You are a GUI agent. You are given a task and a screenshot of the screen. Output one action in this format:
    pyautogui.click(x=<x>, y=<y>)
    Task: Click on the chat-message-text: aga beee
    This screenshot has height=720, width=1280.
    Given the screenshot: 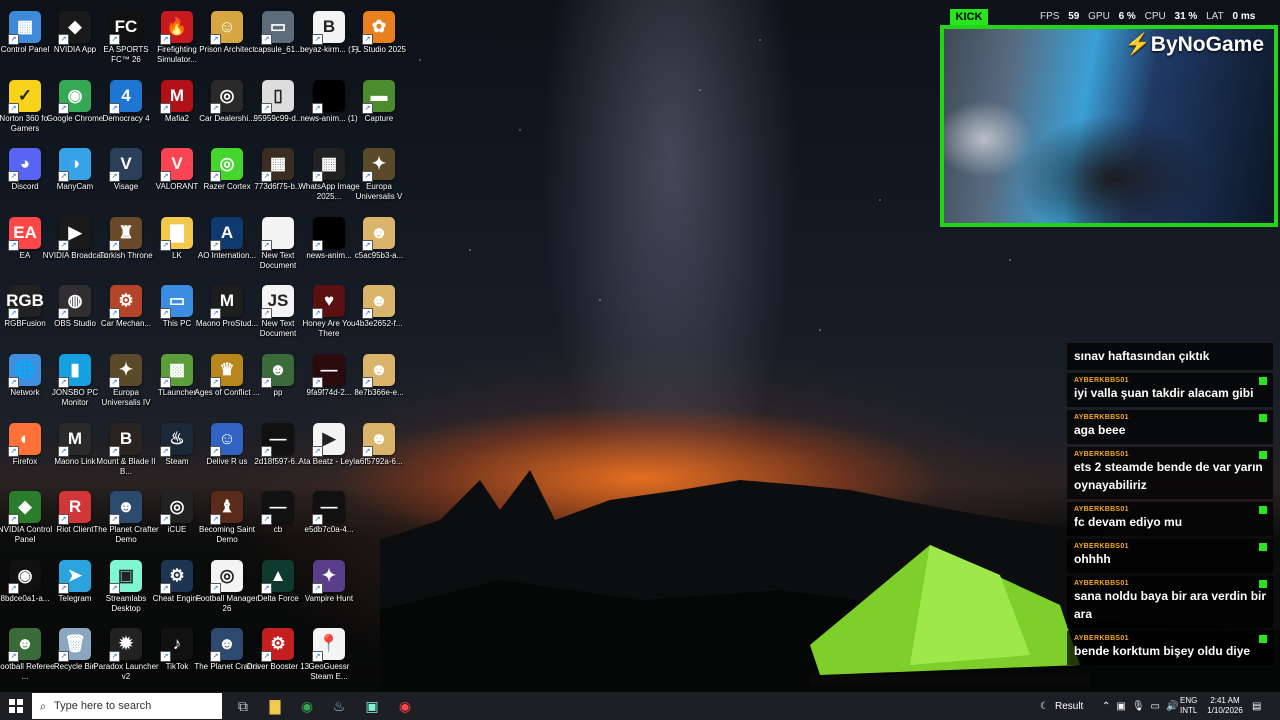 What is the action you would take?
    pyautogui.click(x=1100, y=430)
    